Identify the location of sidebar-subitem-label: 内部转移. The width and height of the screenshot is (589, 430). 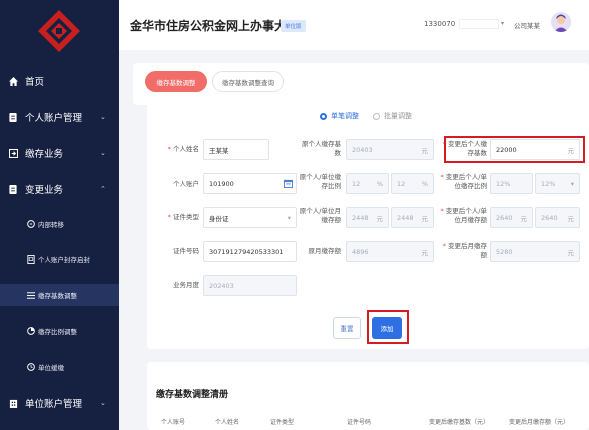
(51, 225).